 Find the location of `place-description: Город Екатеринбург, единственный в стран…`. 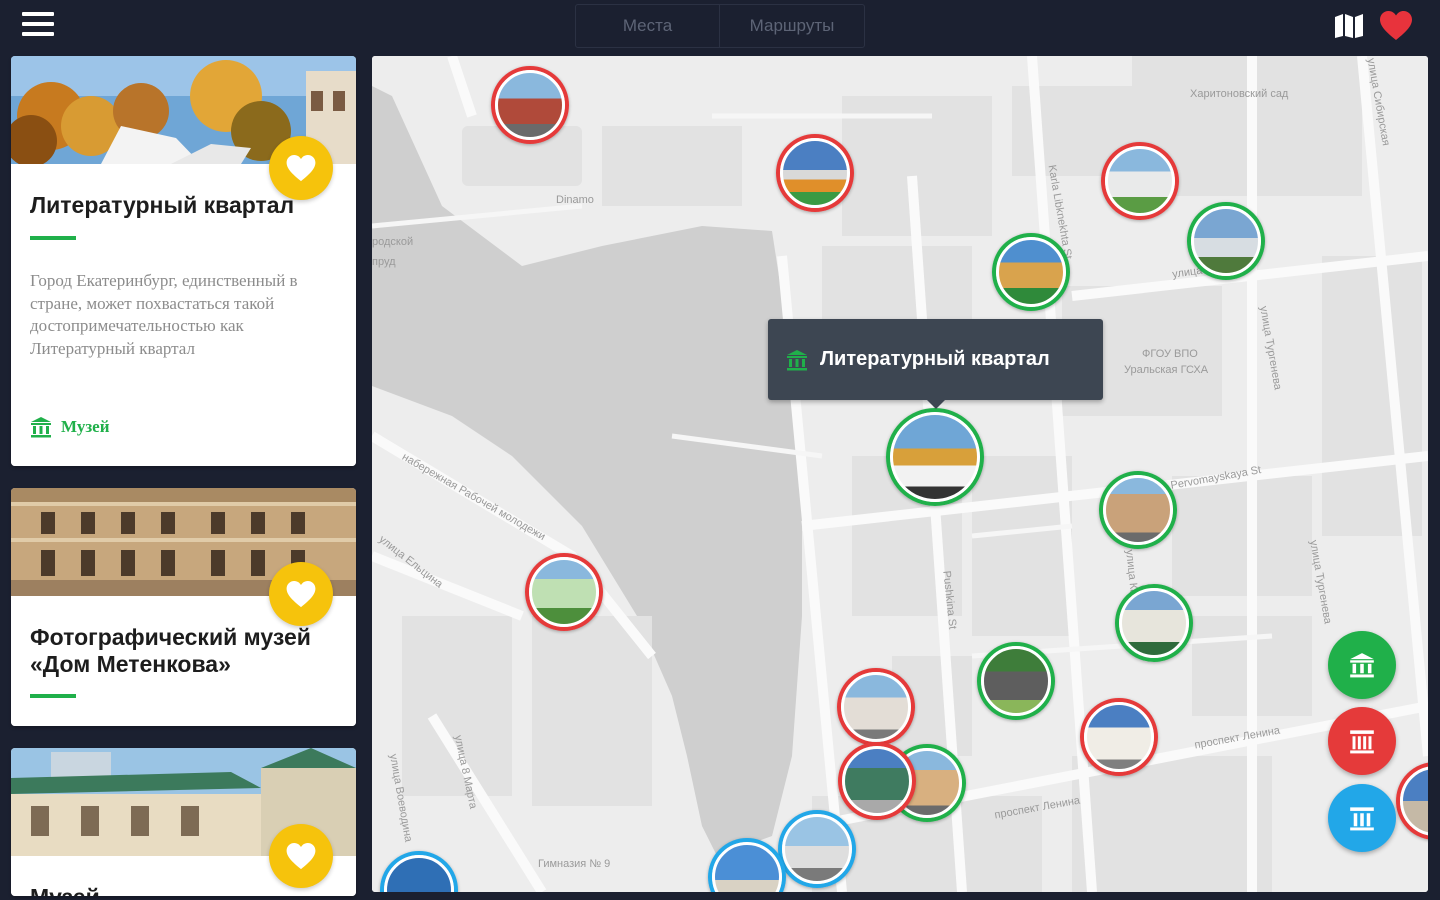

place-description: Город Екатеринбург, единственный в стран… is located at coordinates (164, 314).